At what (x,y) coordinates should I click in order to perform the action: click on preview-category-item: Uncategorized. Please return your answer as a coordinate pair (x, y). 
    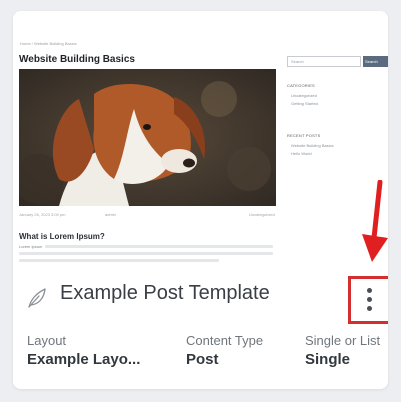
    Looking at the image, I should click on (304, 95).